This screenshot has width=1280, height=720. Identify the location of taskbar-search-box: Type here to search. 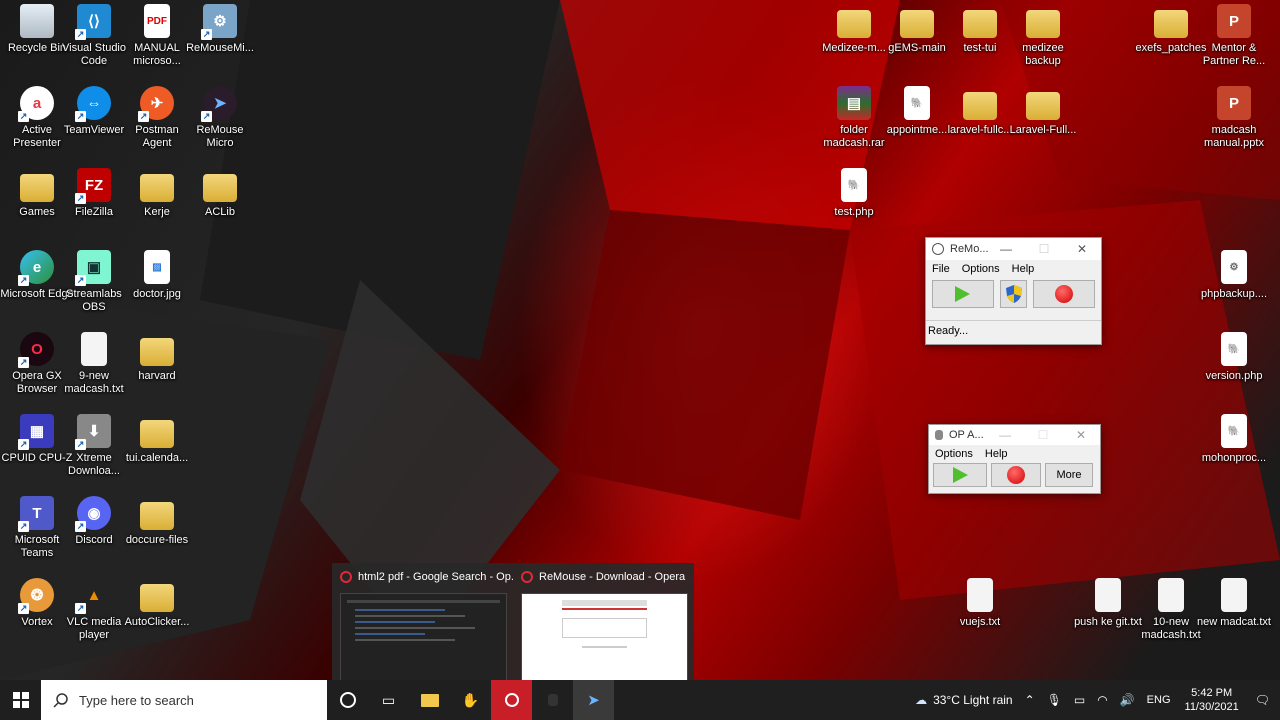
(184, 700).